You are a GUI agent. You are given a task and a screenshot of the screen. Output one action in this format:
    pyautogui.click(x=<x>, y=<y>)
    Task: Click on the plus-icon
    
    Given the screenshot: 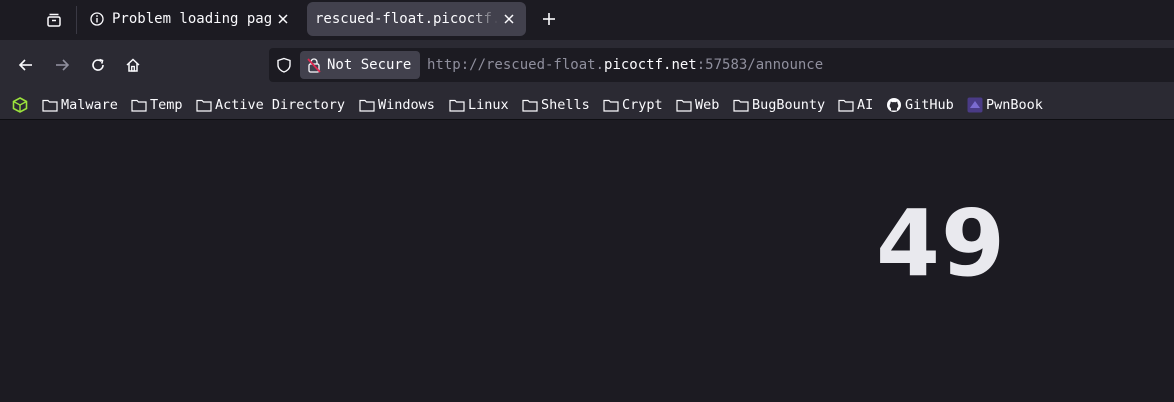 What is the action you would take?
    pyautogui.click(x=549, y=19)
    